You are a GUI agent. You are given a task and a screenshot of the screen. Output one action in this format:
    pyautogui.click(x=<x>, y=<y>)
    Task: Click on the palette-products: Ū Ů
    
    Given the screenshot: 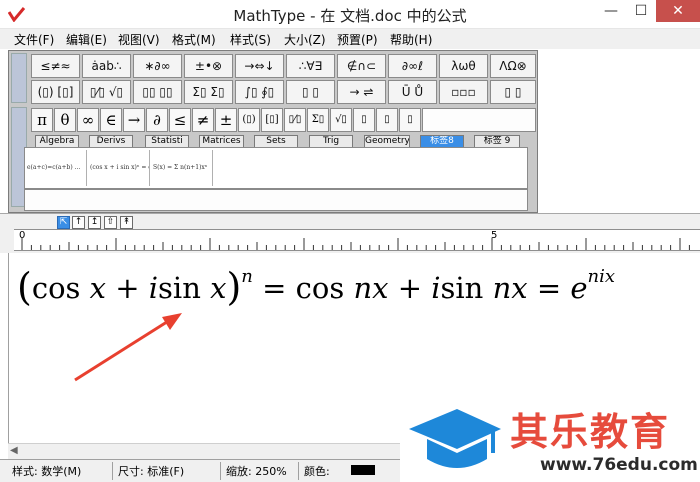 What is the action you would take?
    pyautogui.click(x=412, y=92)
    